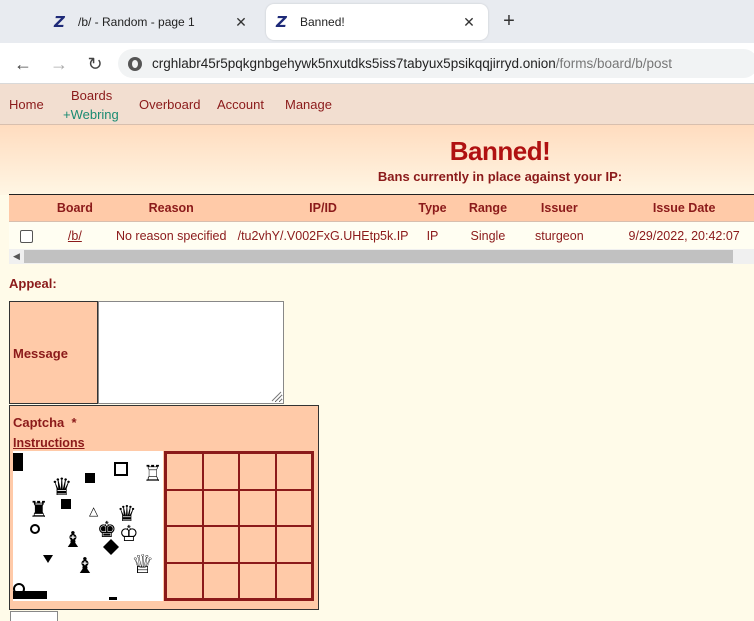 This screenshot has height=621, width=754. I want to click on required-mark: *, so click(74, 422).